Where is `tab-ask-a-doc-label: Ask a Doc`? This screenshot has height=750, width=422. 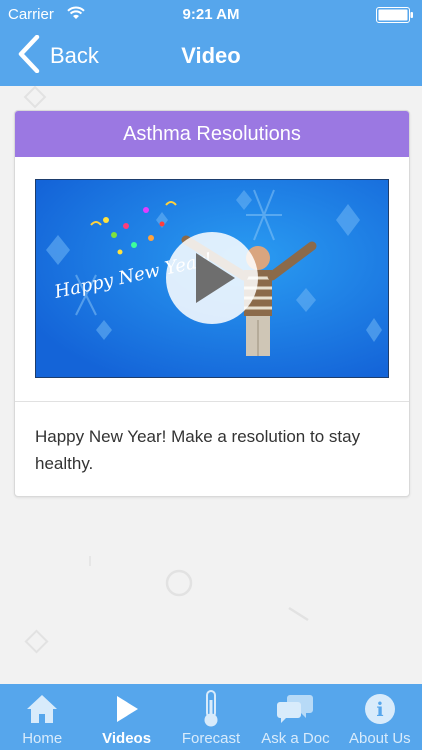 tab-ask-a-doc-label: Ask a Doc is located at coordinates (295, 738).